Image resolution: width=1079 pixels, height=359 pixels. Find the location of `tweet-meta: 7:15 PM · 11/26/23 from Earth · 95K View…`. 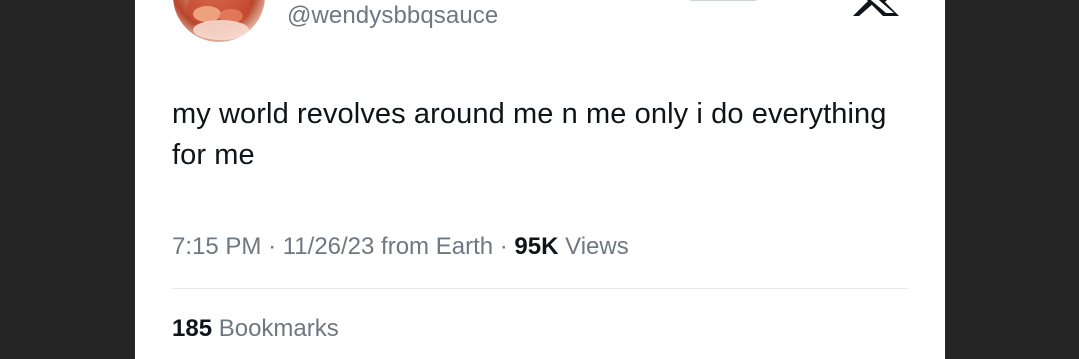

tweet-meta: 7:15 PM · 11/26/23 from Earth · 95K View… is located at coordinates (400, 247).